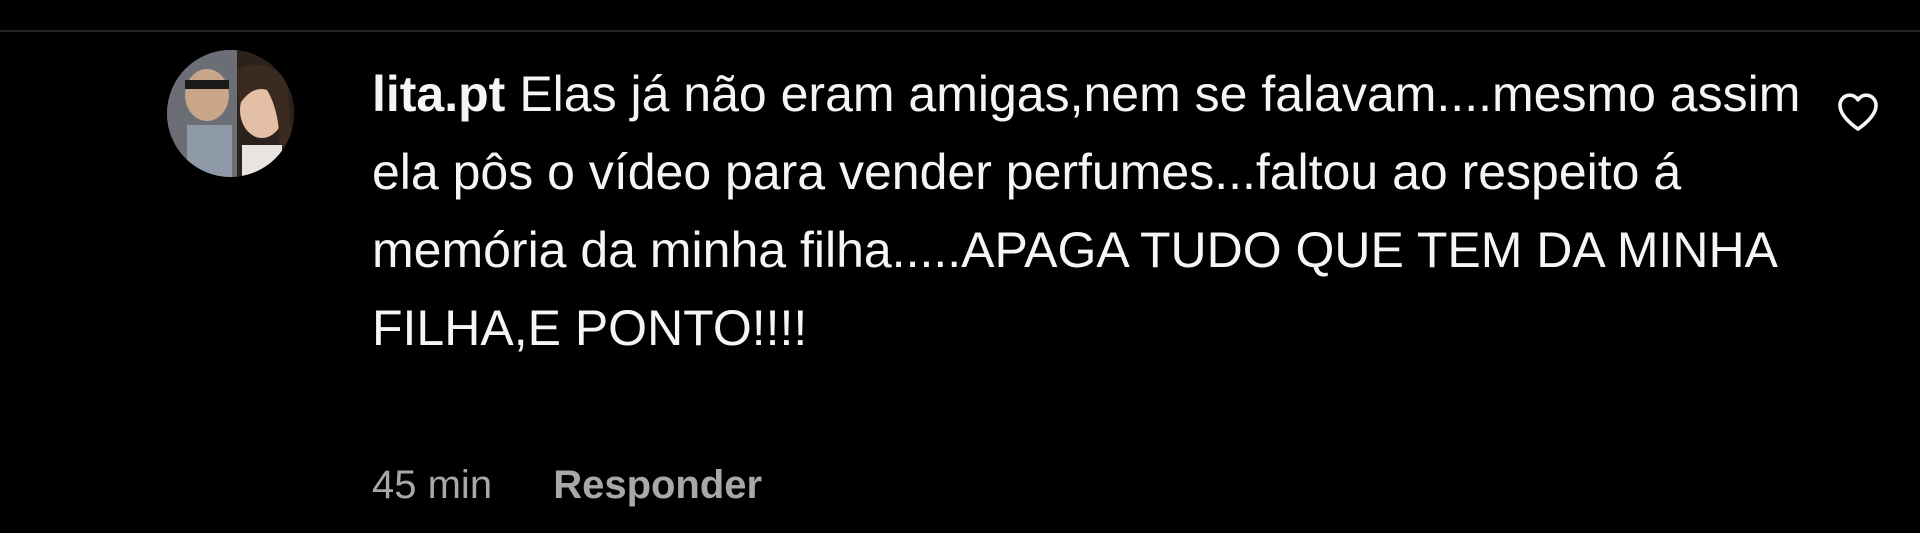  I want to click on comment-timestamp: 45 min, so click(432, 485).